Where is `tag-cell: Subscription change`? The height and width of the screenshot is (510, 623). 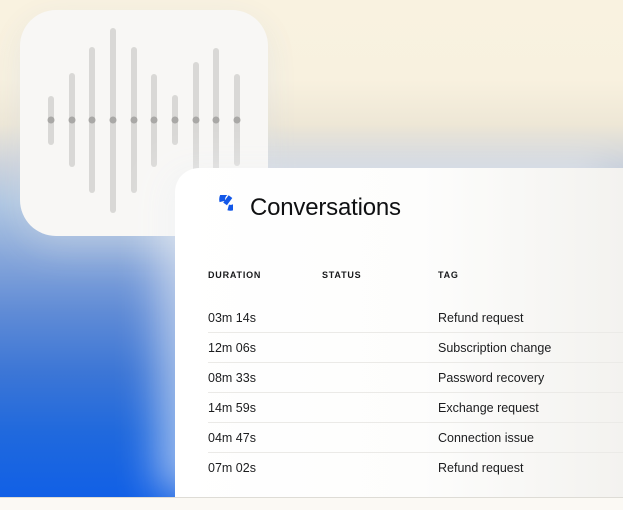
tag-cell: Subscription change is located at coordinates (495, 347).